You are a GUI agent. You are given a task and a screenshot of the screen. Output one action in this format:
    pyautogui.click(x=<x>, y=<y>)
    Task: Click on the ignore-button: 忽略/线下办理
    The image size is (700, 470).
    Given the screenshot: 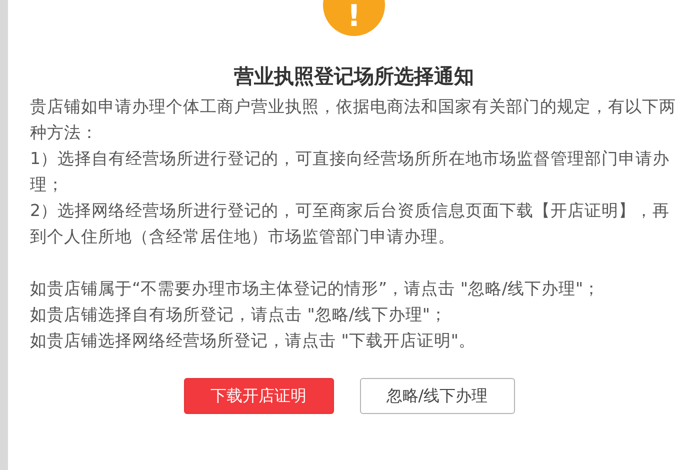 What is the action you would take?
    pyautogui.click(x=437, y=396)
    